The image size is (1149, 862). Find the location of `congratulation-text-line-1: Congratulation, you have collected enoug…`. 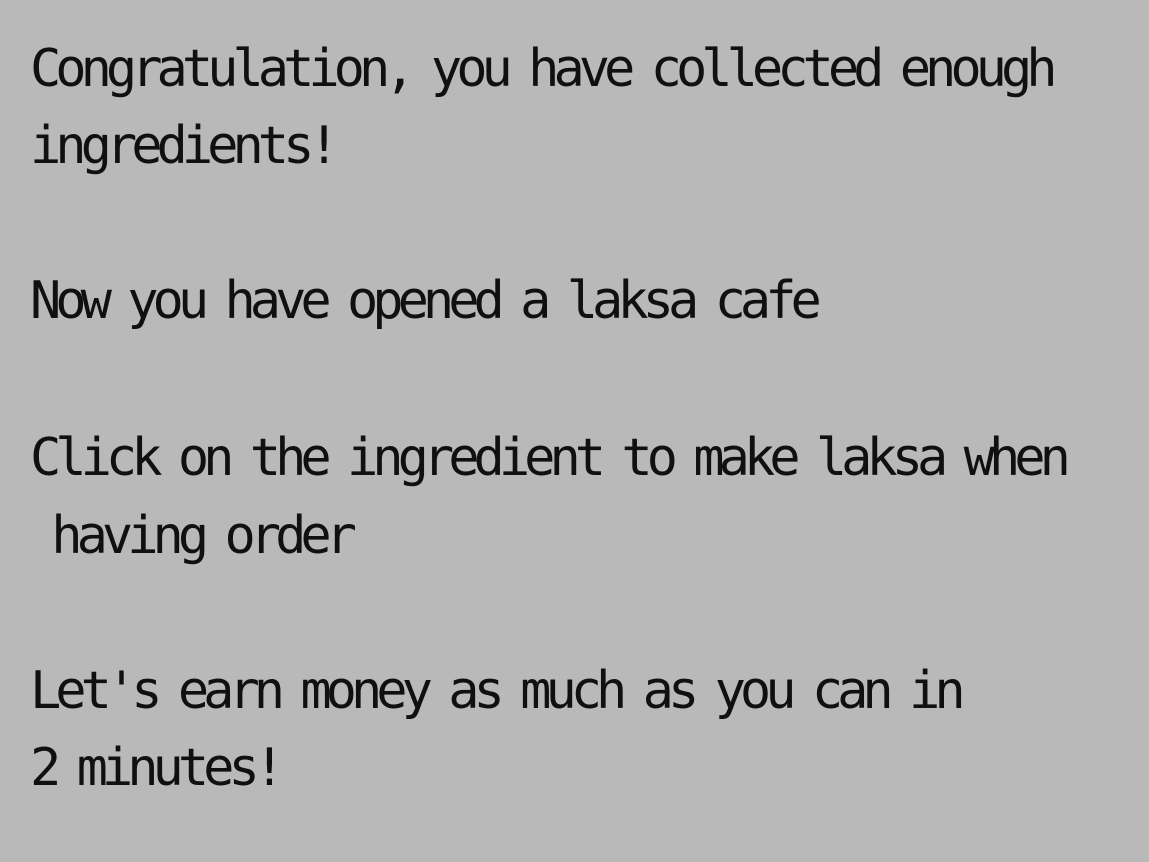

congratulation-text-line-1: Congratulation, you have collected enoug… is located at coordinates (544, 69).